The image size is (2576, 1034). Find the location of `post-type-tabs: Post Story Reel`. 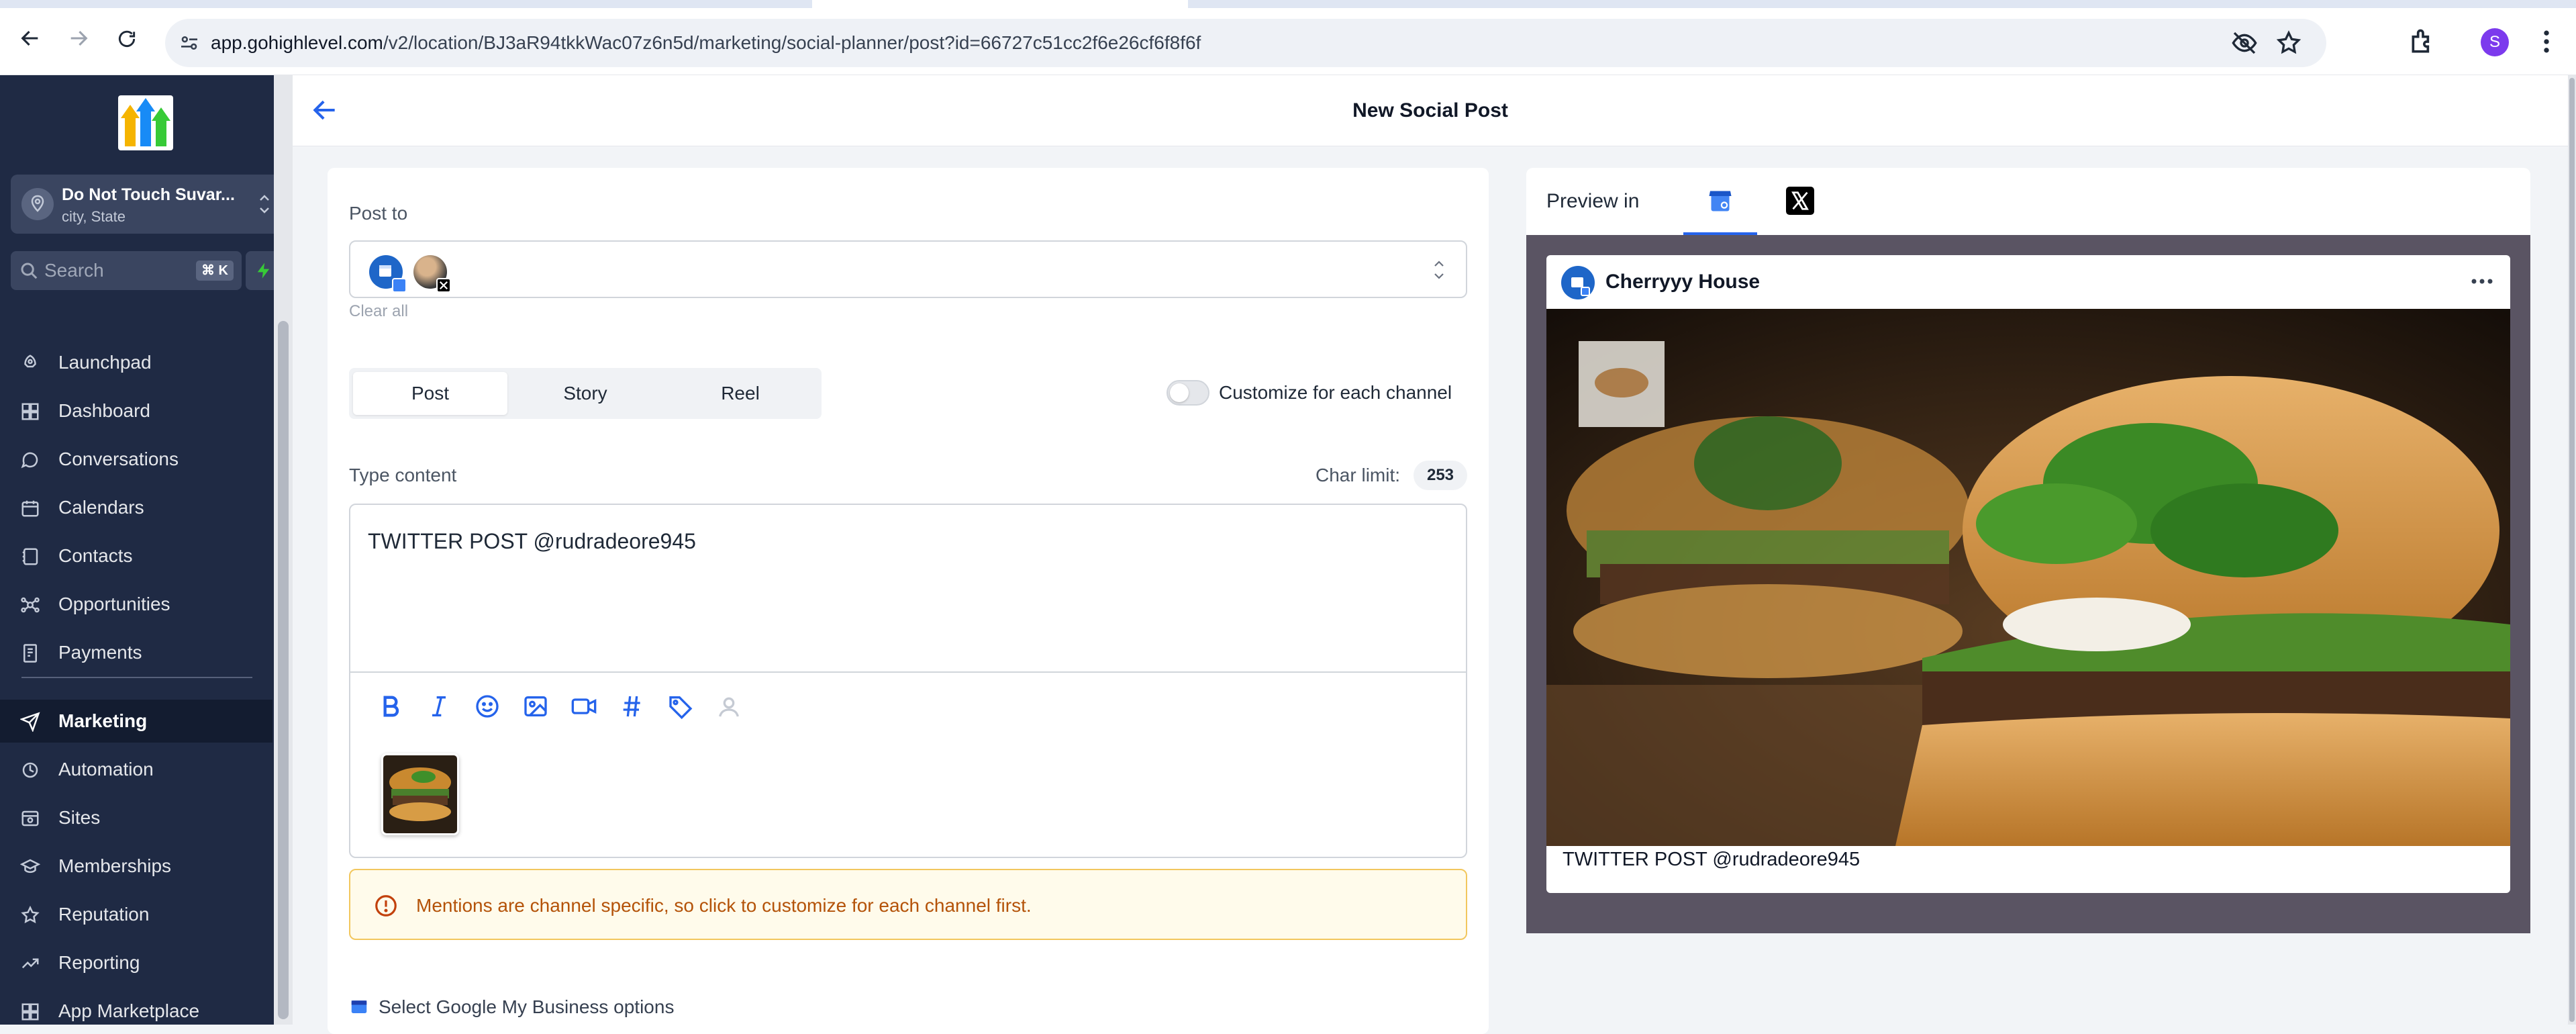

post-type-tabs: Post Story Reel is located at coordinates (585, 393).